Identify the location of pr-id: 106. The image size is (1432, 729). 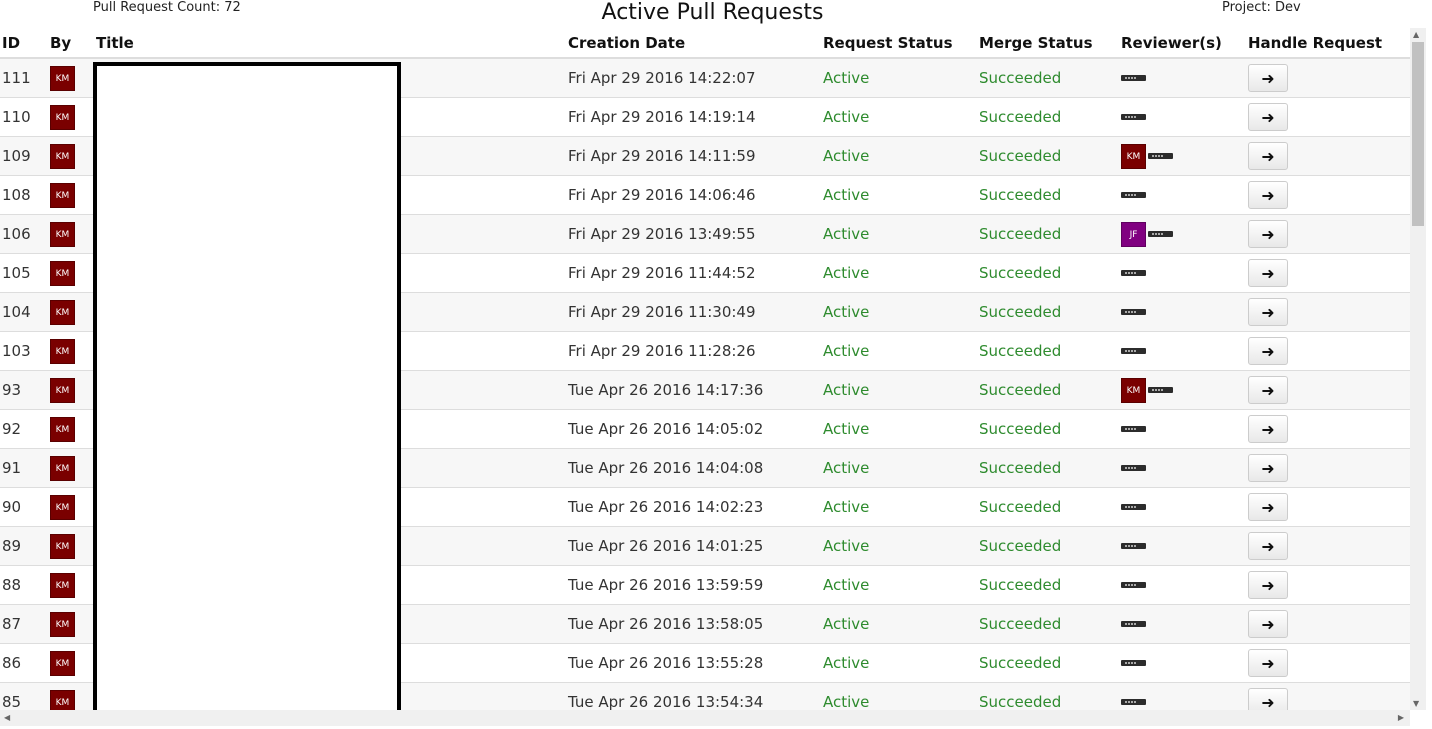
(25, 234).